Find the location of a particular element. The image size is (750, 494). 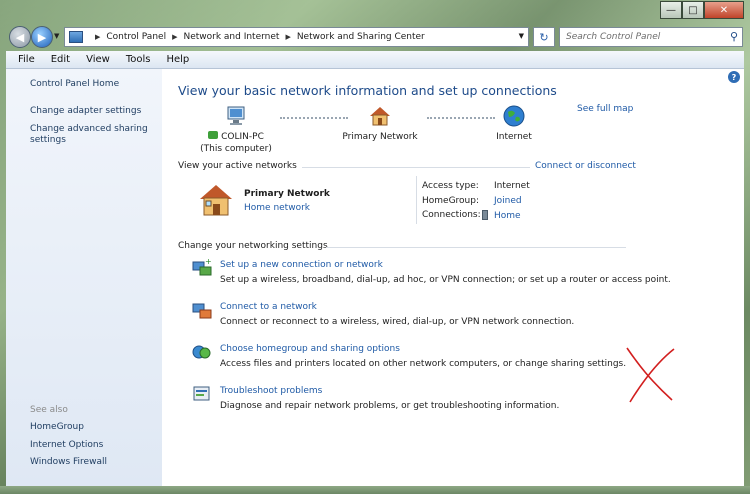

search-input: Search Control Panel ⚲ is located at coordinates (651, 37).